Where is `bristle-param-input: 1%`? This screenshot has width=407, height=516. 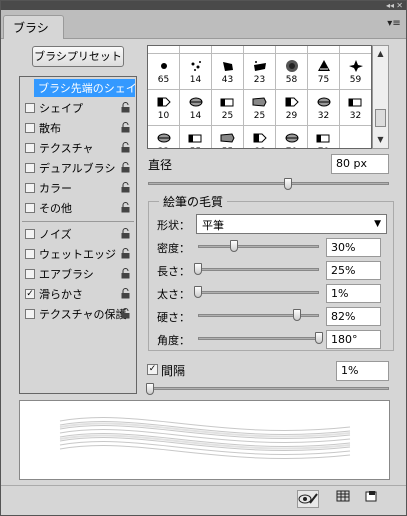 bristle-param-input: 1% is located at coordinates (353, 293).